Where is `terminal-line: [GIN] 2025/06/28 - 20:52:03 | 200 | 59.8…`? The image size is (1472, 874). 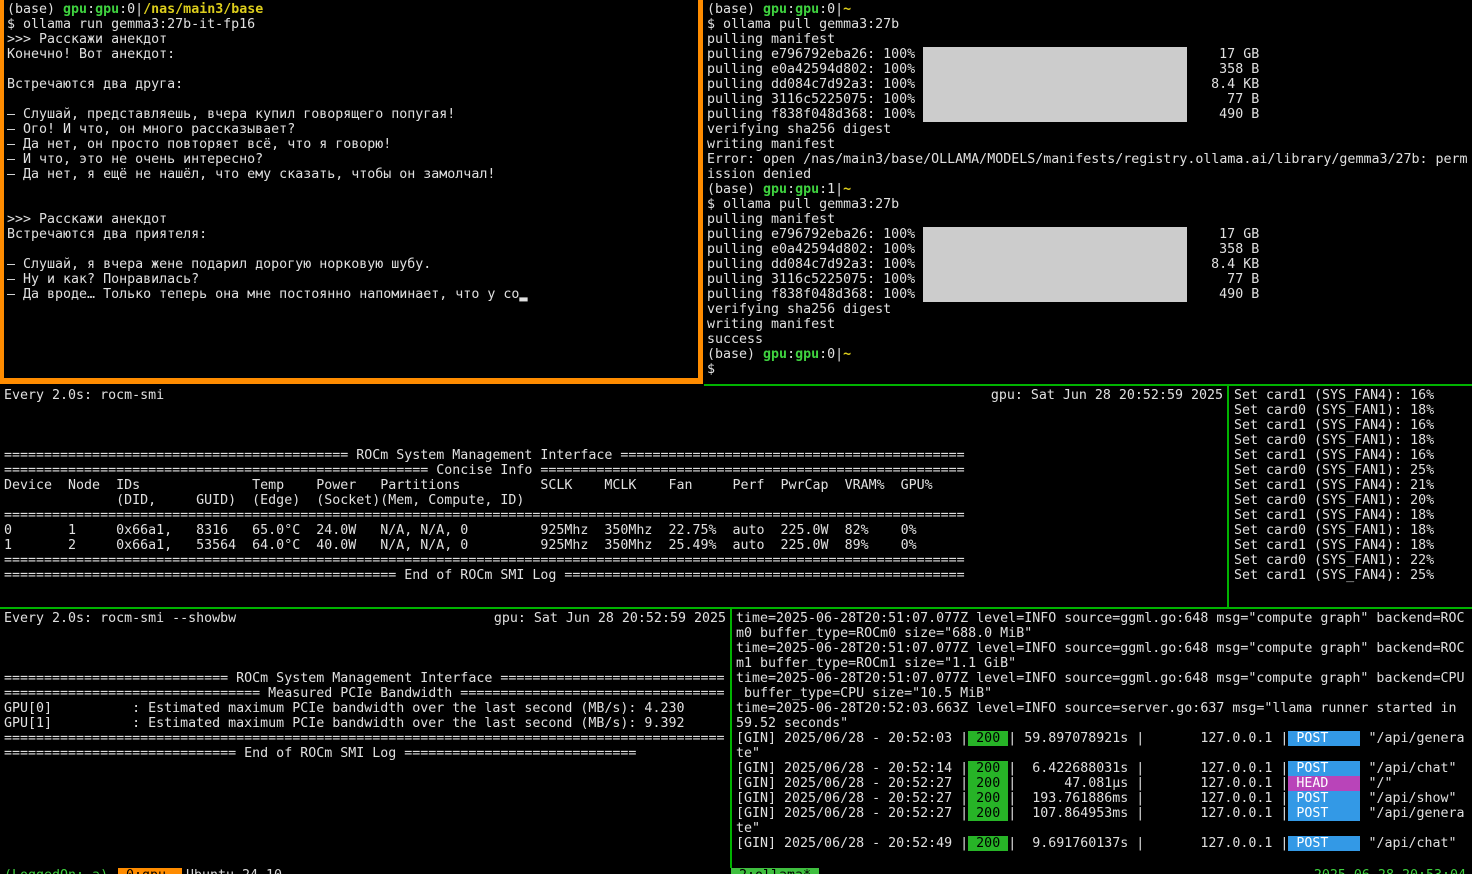
terminal-line: [GIN] 2025/06/28 - 20:52:03 | 200 | 59.8… is located at coordinates (1104, 738).